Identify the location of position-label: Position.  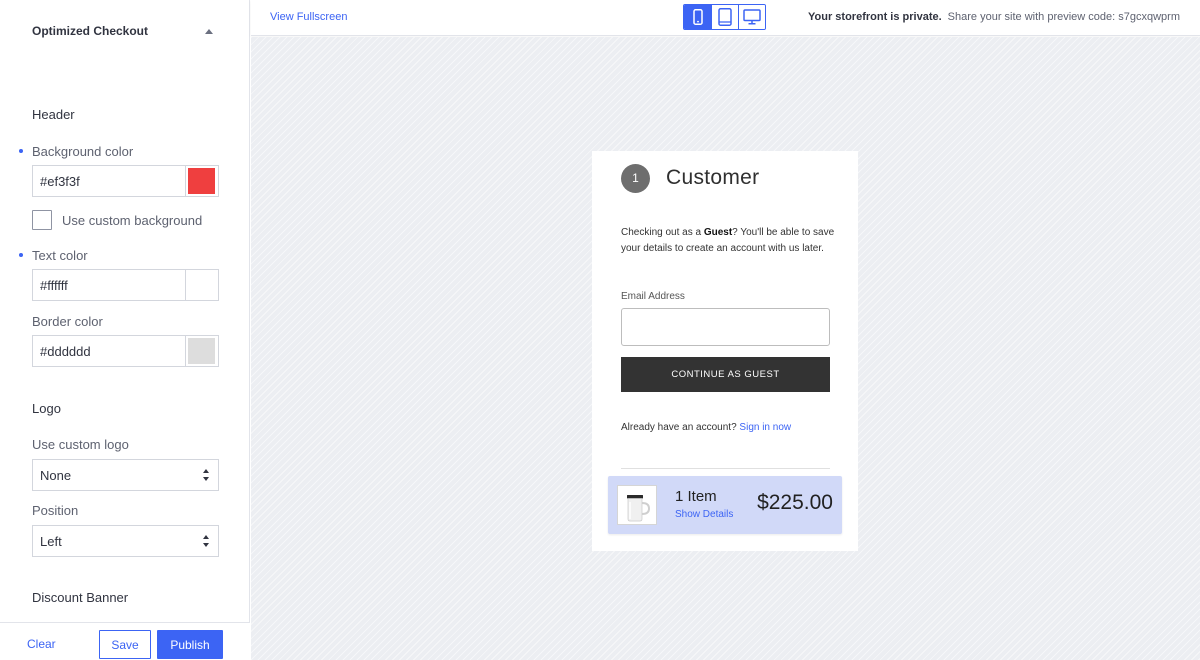
(55, 510).